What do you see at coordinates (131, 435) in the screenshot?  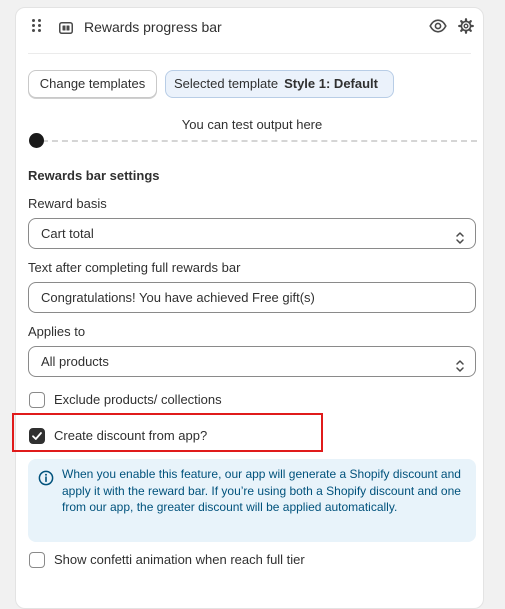 I see `create-discount-label: Create discount from app?` at bounding box center [131, 435].